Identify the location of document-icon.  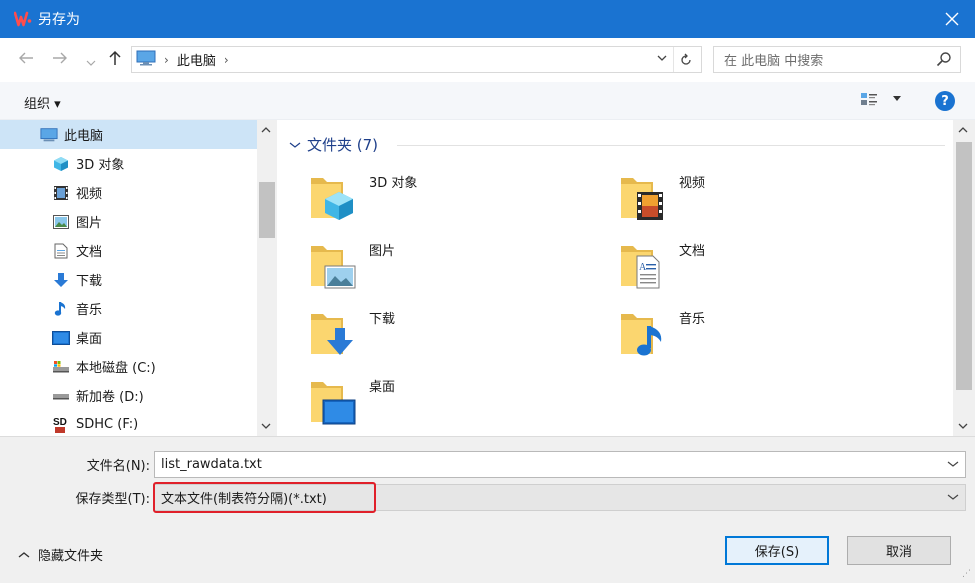
(61, 251).